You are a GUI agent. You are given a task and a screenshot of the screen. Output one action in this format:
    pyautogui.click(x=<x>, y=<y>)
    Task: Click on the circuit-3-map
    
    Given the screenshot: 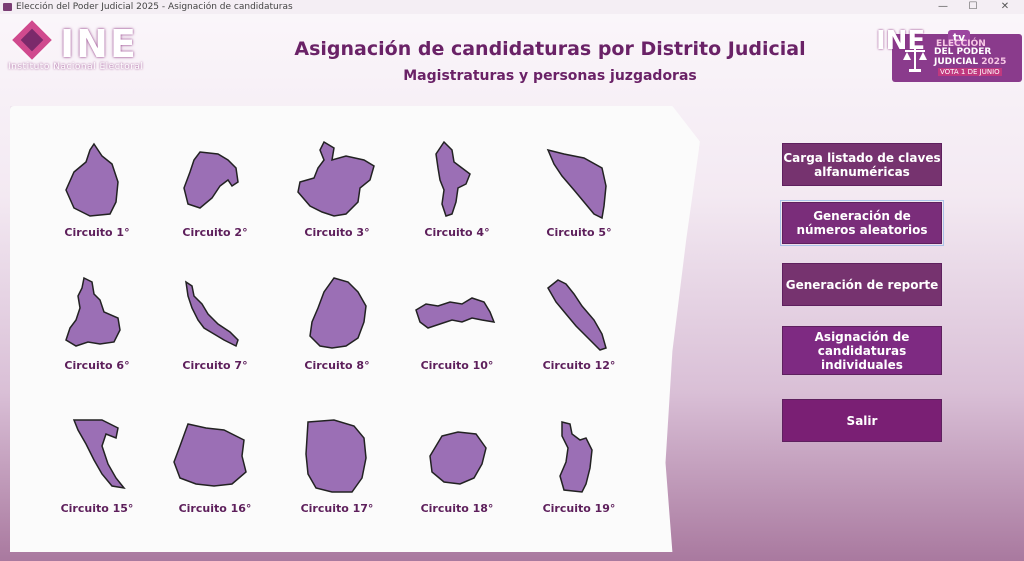 What is the action you would take?
    pyautogui.click(x=337, y=182)
    